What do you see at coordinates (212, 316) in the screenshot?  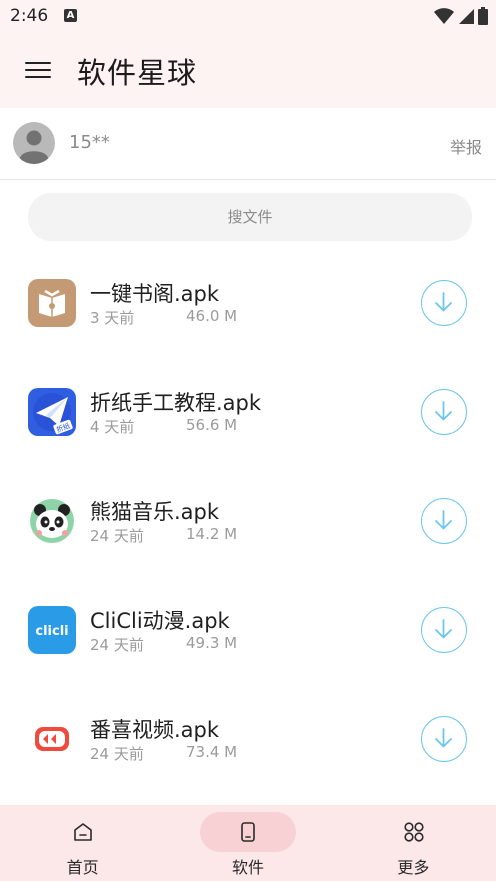 I see `file-size: 46.0 M` at bounding box center [212, 316].